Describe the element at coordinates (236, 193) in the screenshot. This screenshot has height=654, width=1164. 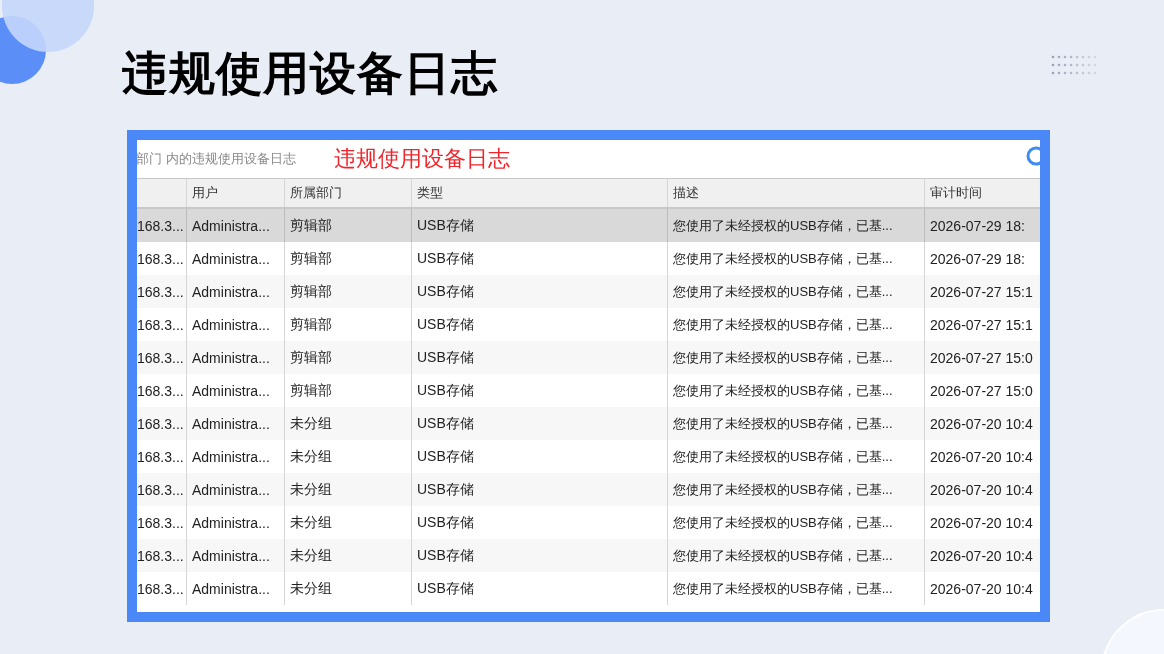
I see `column-header: 用户` at that location.